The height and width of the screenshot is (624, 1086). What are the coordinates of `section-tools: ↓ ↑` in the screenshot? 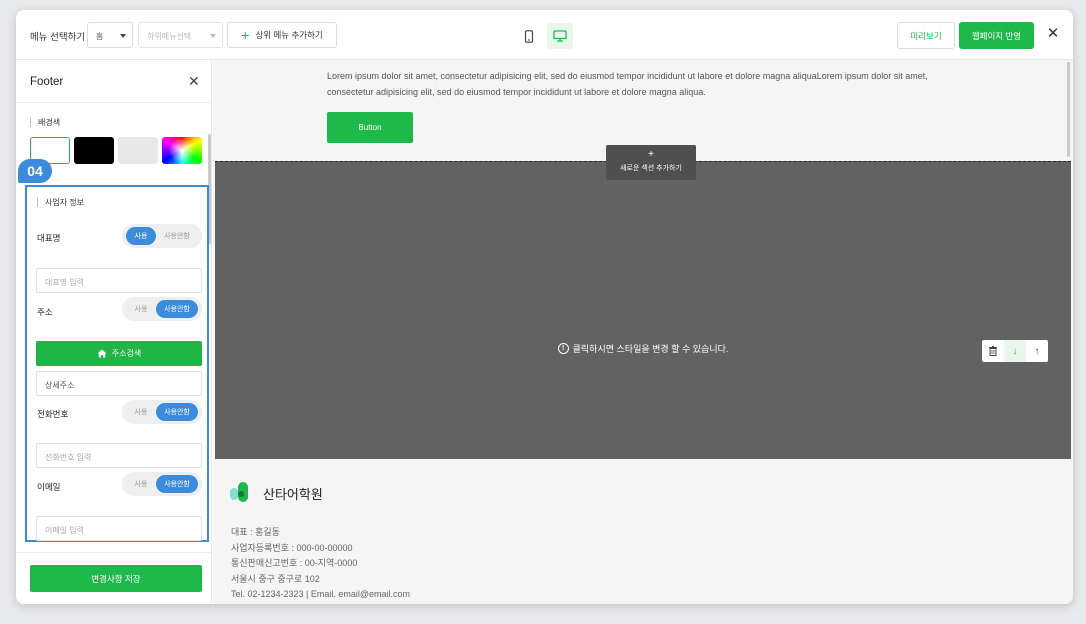 It's located at (1015, 351).